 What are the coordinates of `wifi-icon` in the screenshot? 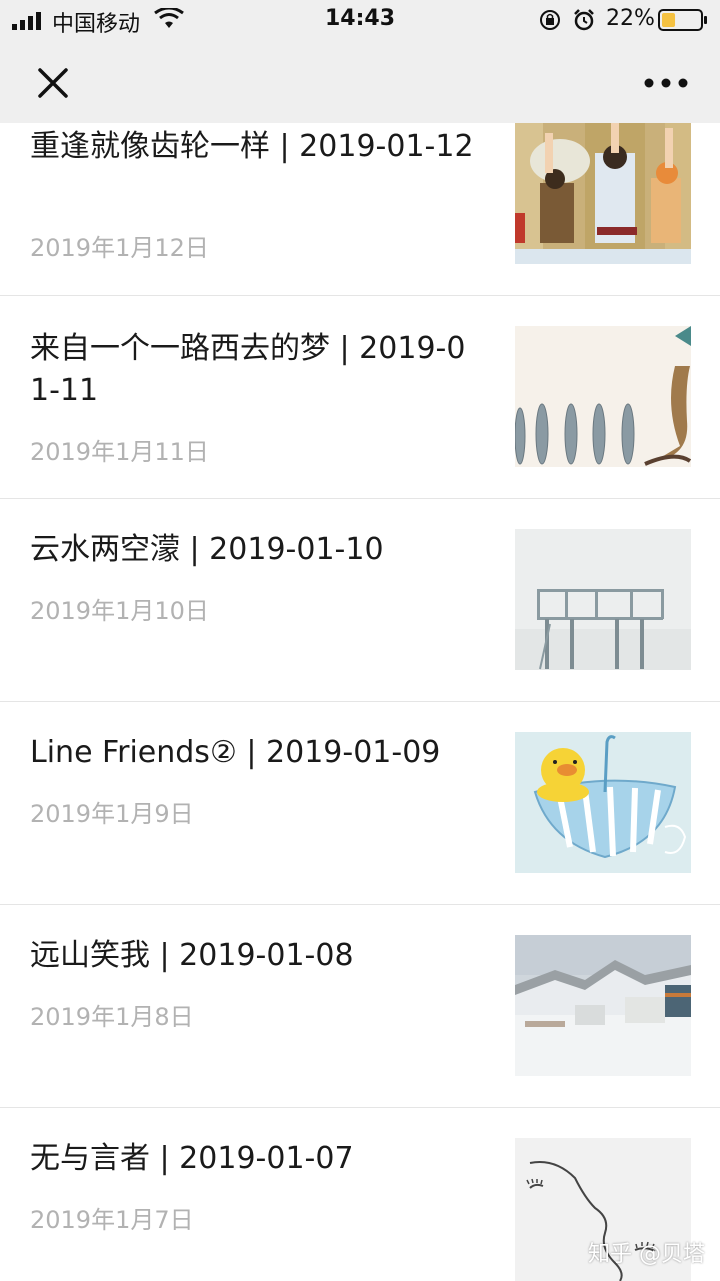 It's located at (169, 18).